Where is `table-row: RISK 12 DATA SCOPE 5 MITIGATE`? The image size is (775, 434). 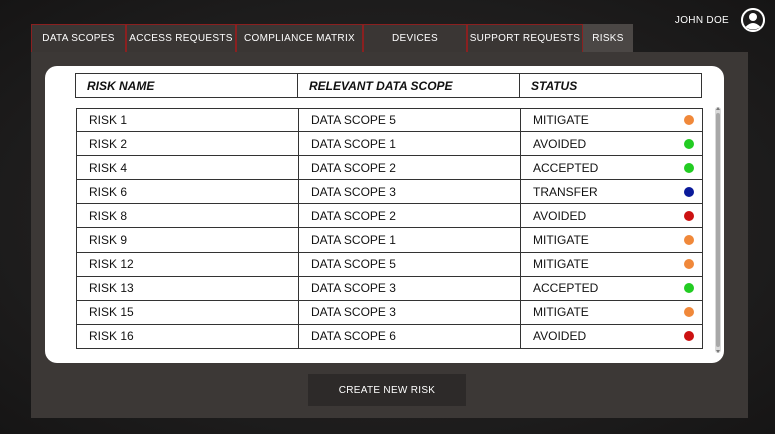
table-row: RISK 12 DATA SCOPE 5 MITIGATE is located at coordinates (389, 264).